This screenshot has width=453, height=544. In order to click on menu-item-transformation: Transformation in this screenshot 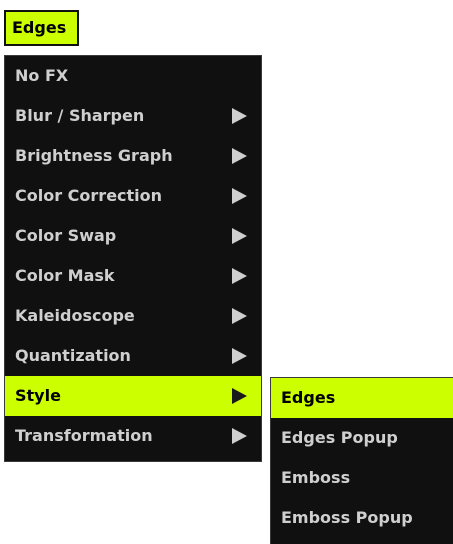, I will do `click(133, 436)`.